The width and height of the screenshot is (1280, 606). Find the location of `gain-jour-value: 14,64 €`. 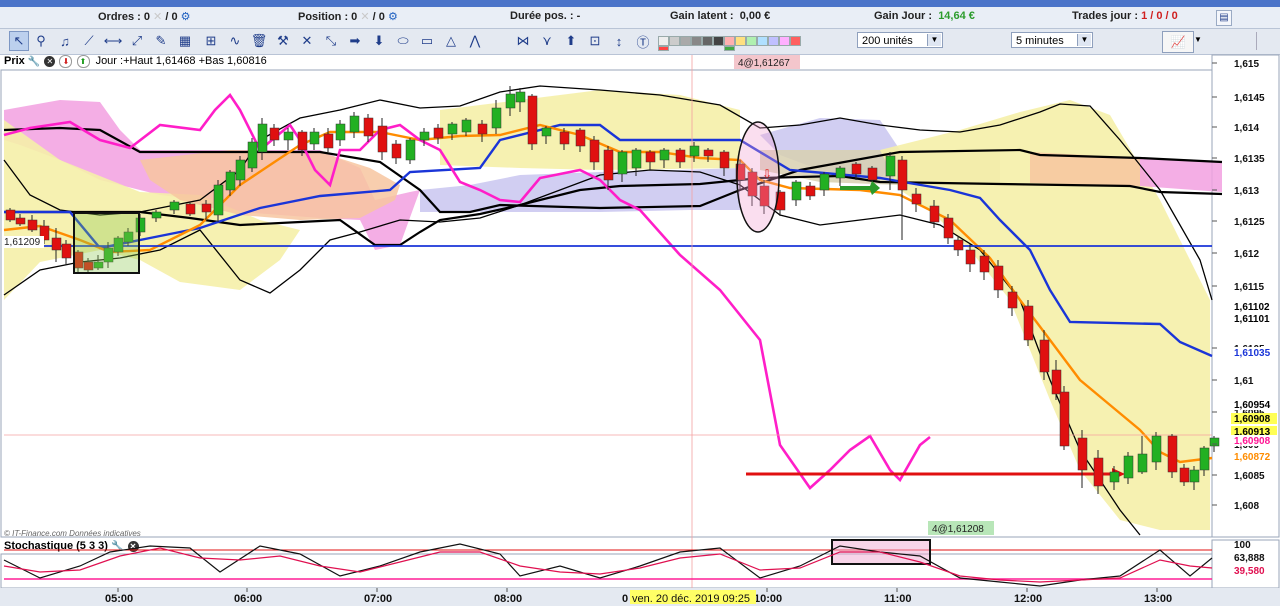

gain-jour-value: 14,64 € is located at coordinates (956, 16).